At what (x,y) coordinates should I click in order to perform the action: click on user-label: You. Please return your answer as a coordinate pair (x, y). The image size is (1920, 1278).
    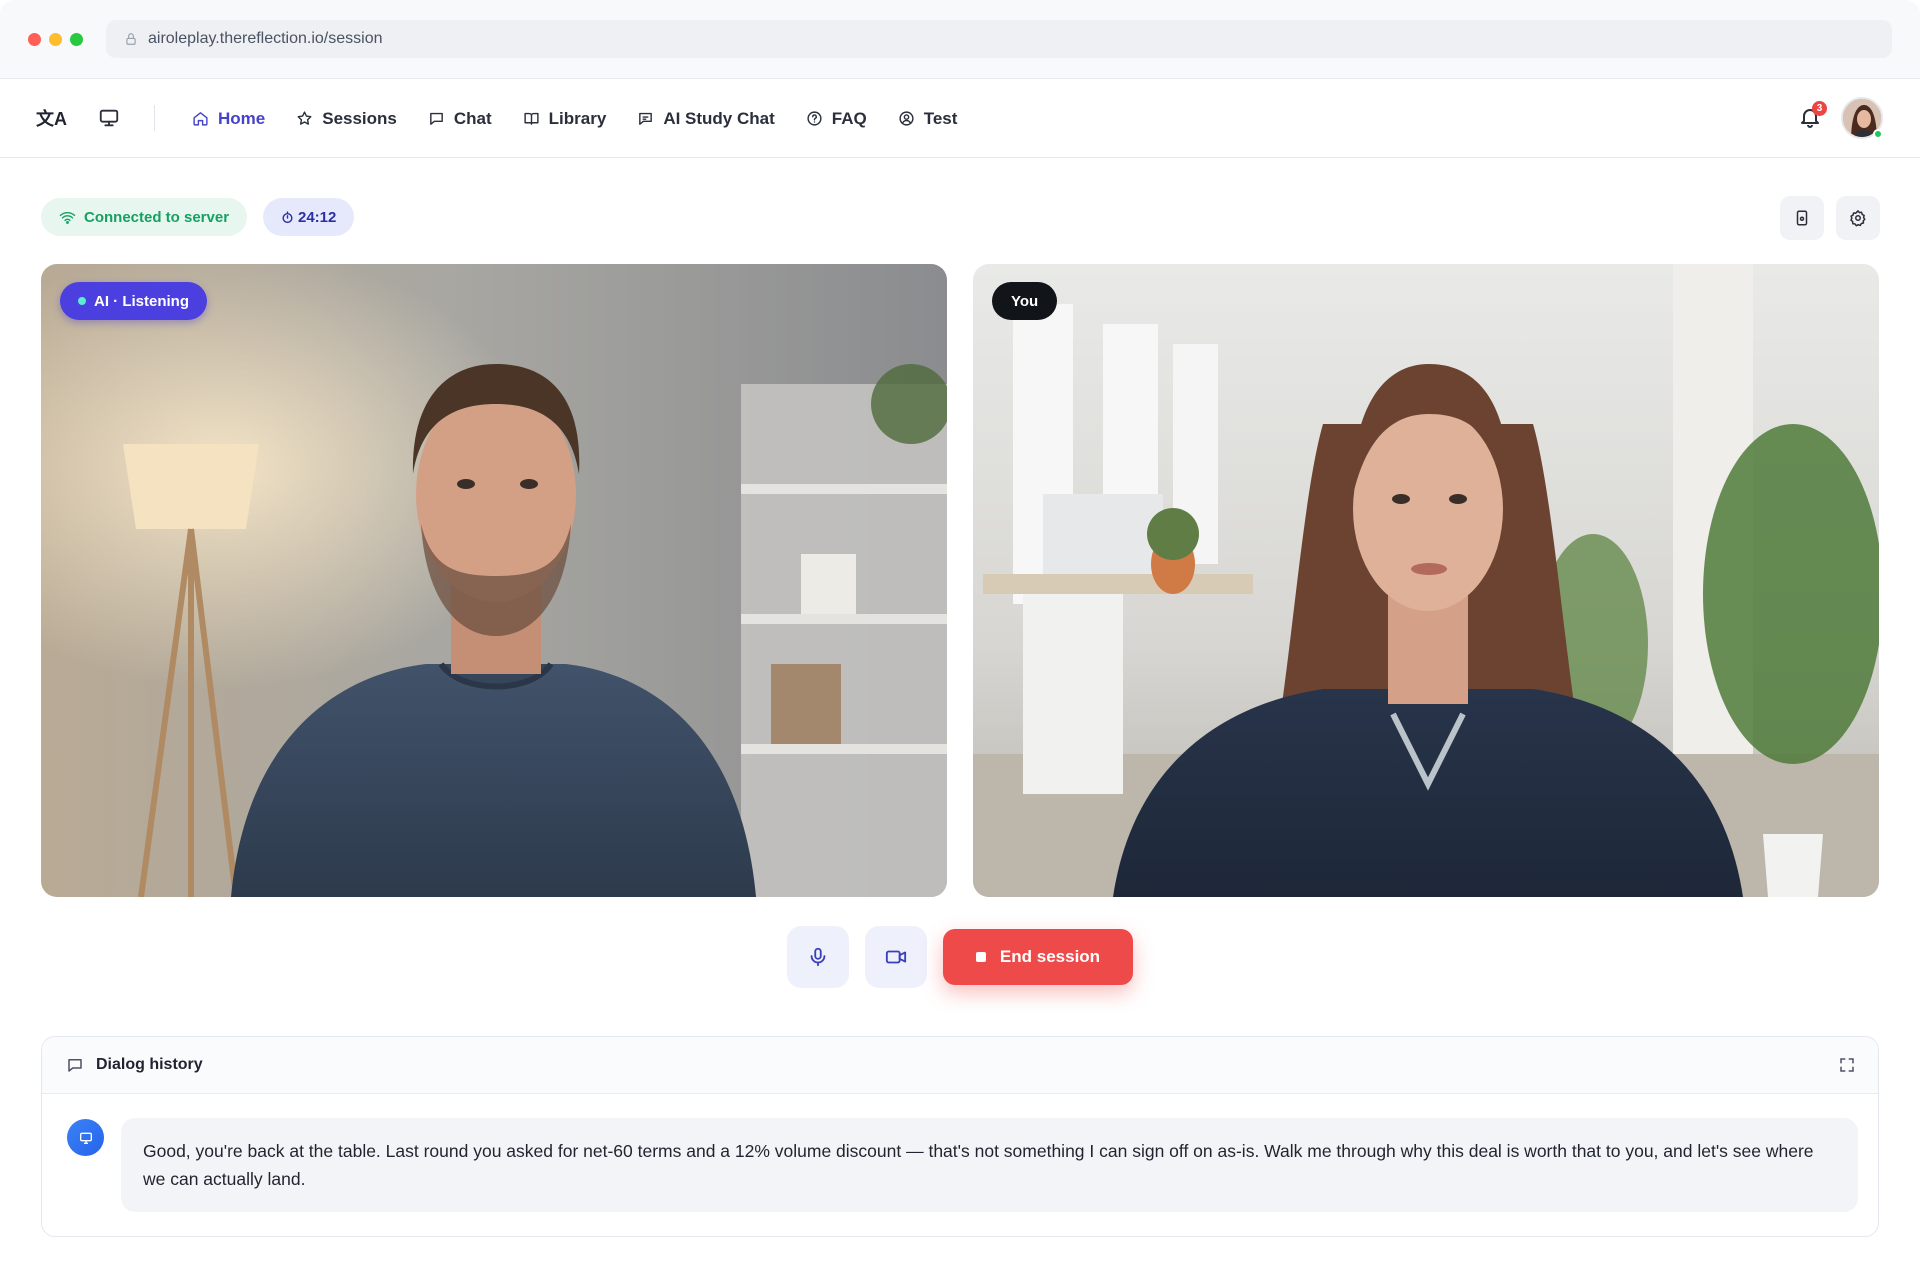
    Looking at the image, I should click on (1025, 301).